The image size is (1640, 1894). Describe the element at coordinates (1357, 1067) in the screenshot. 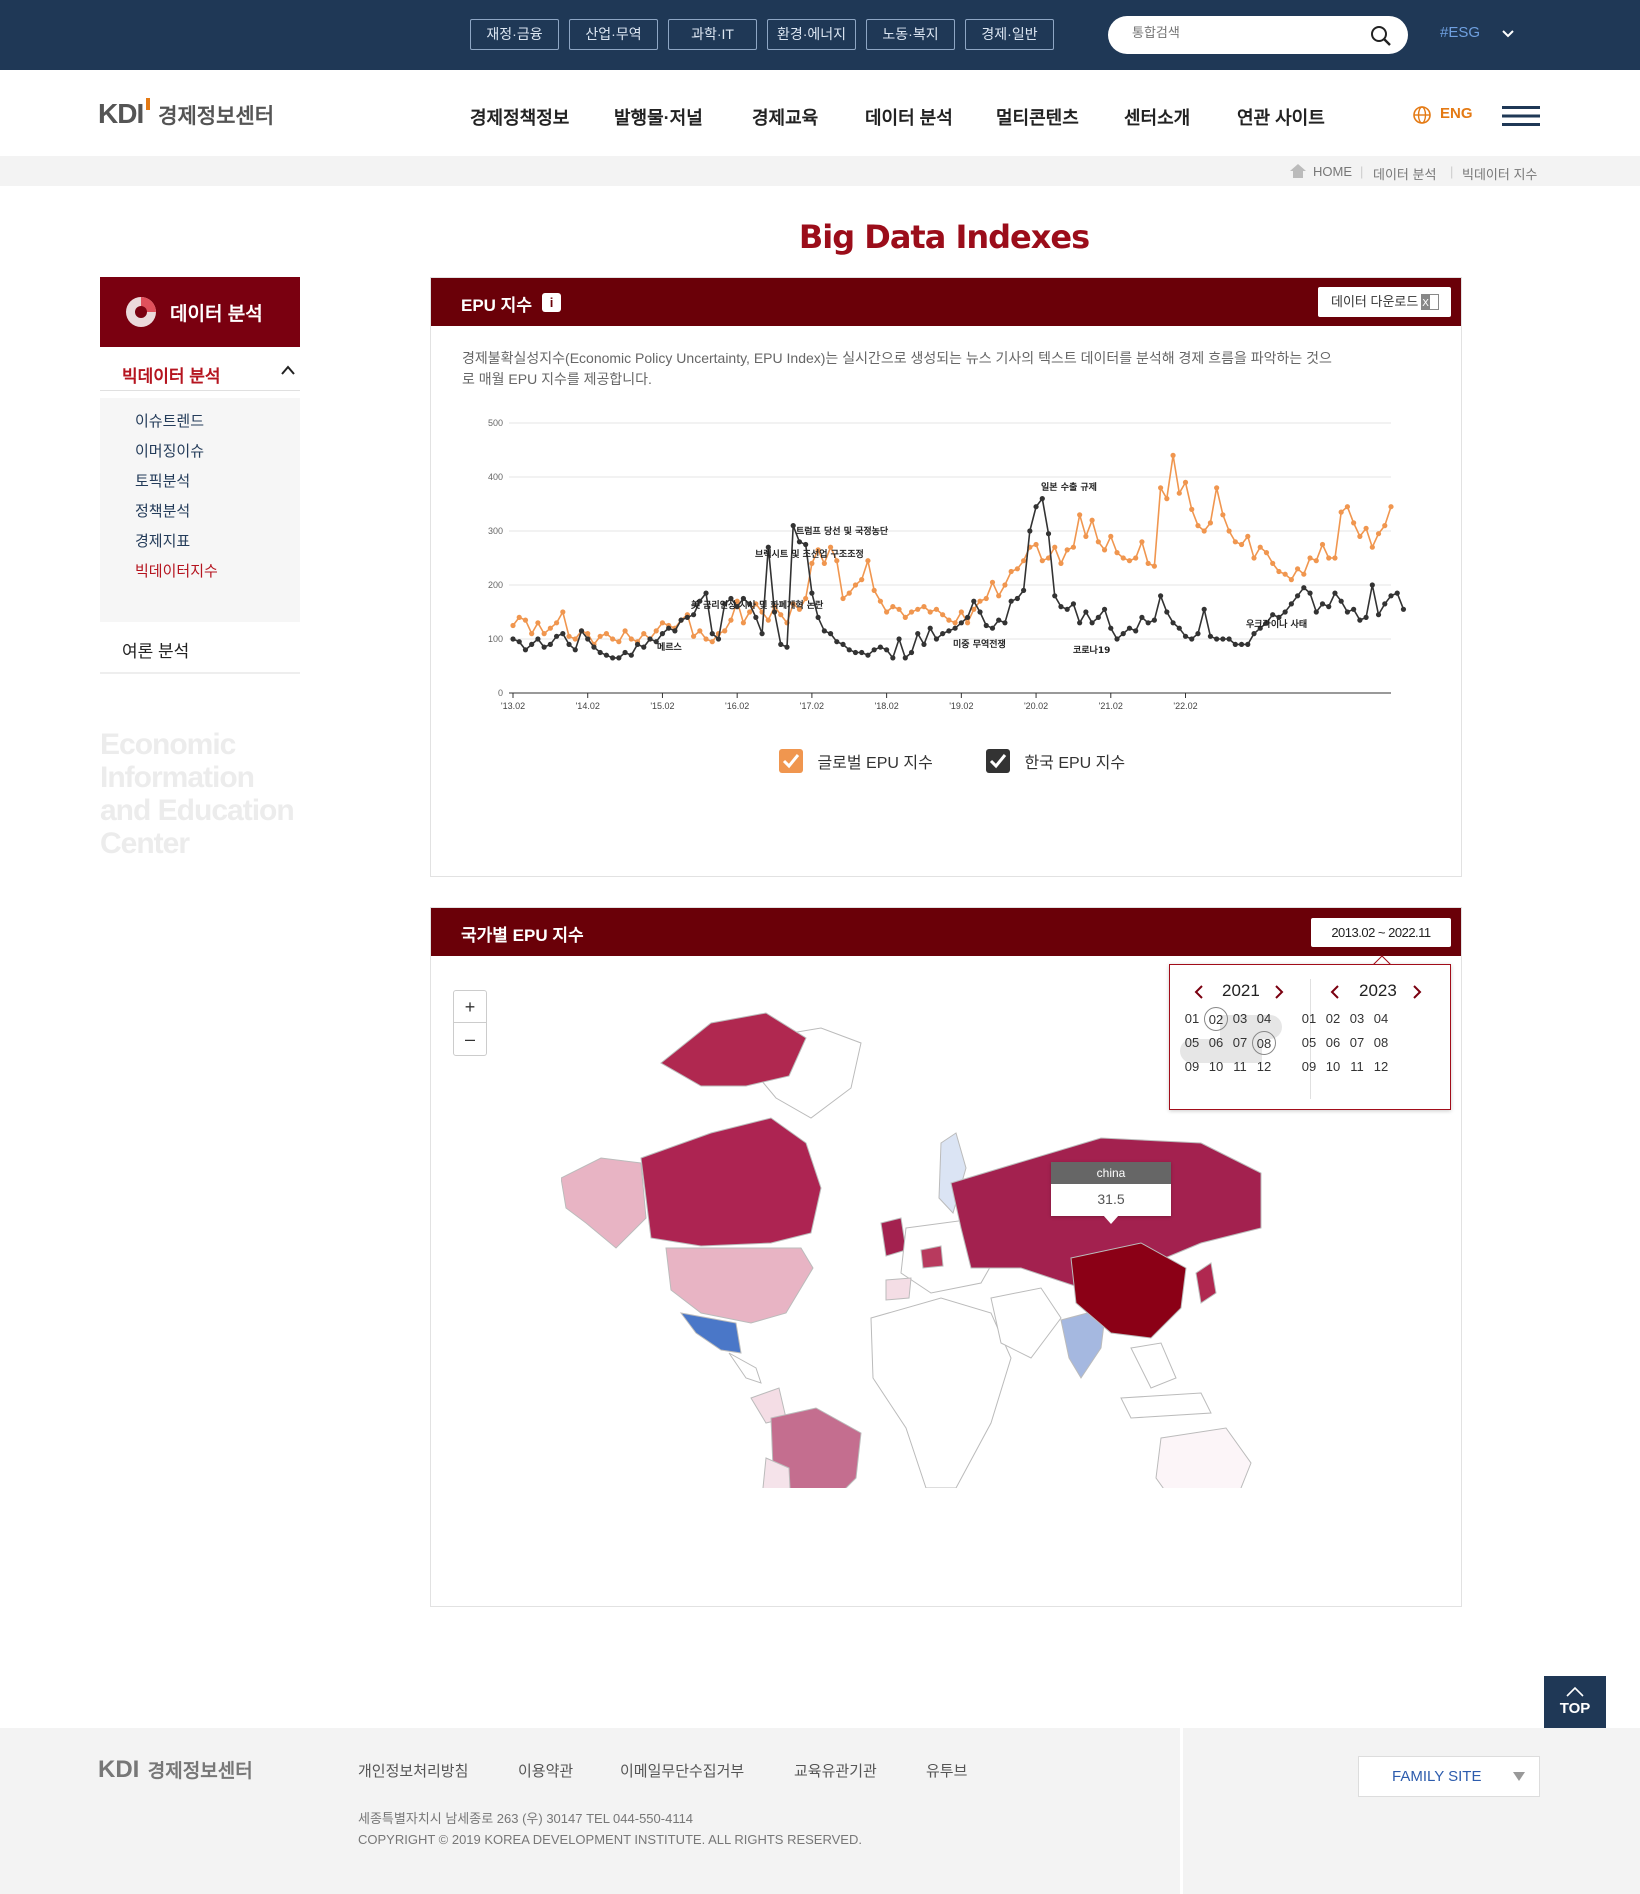

I see `month-right-11: 11` at that location.